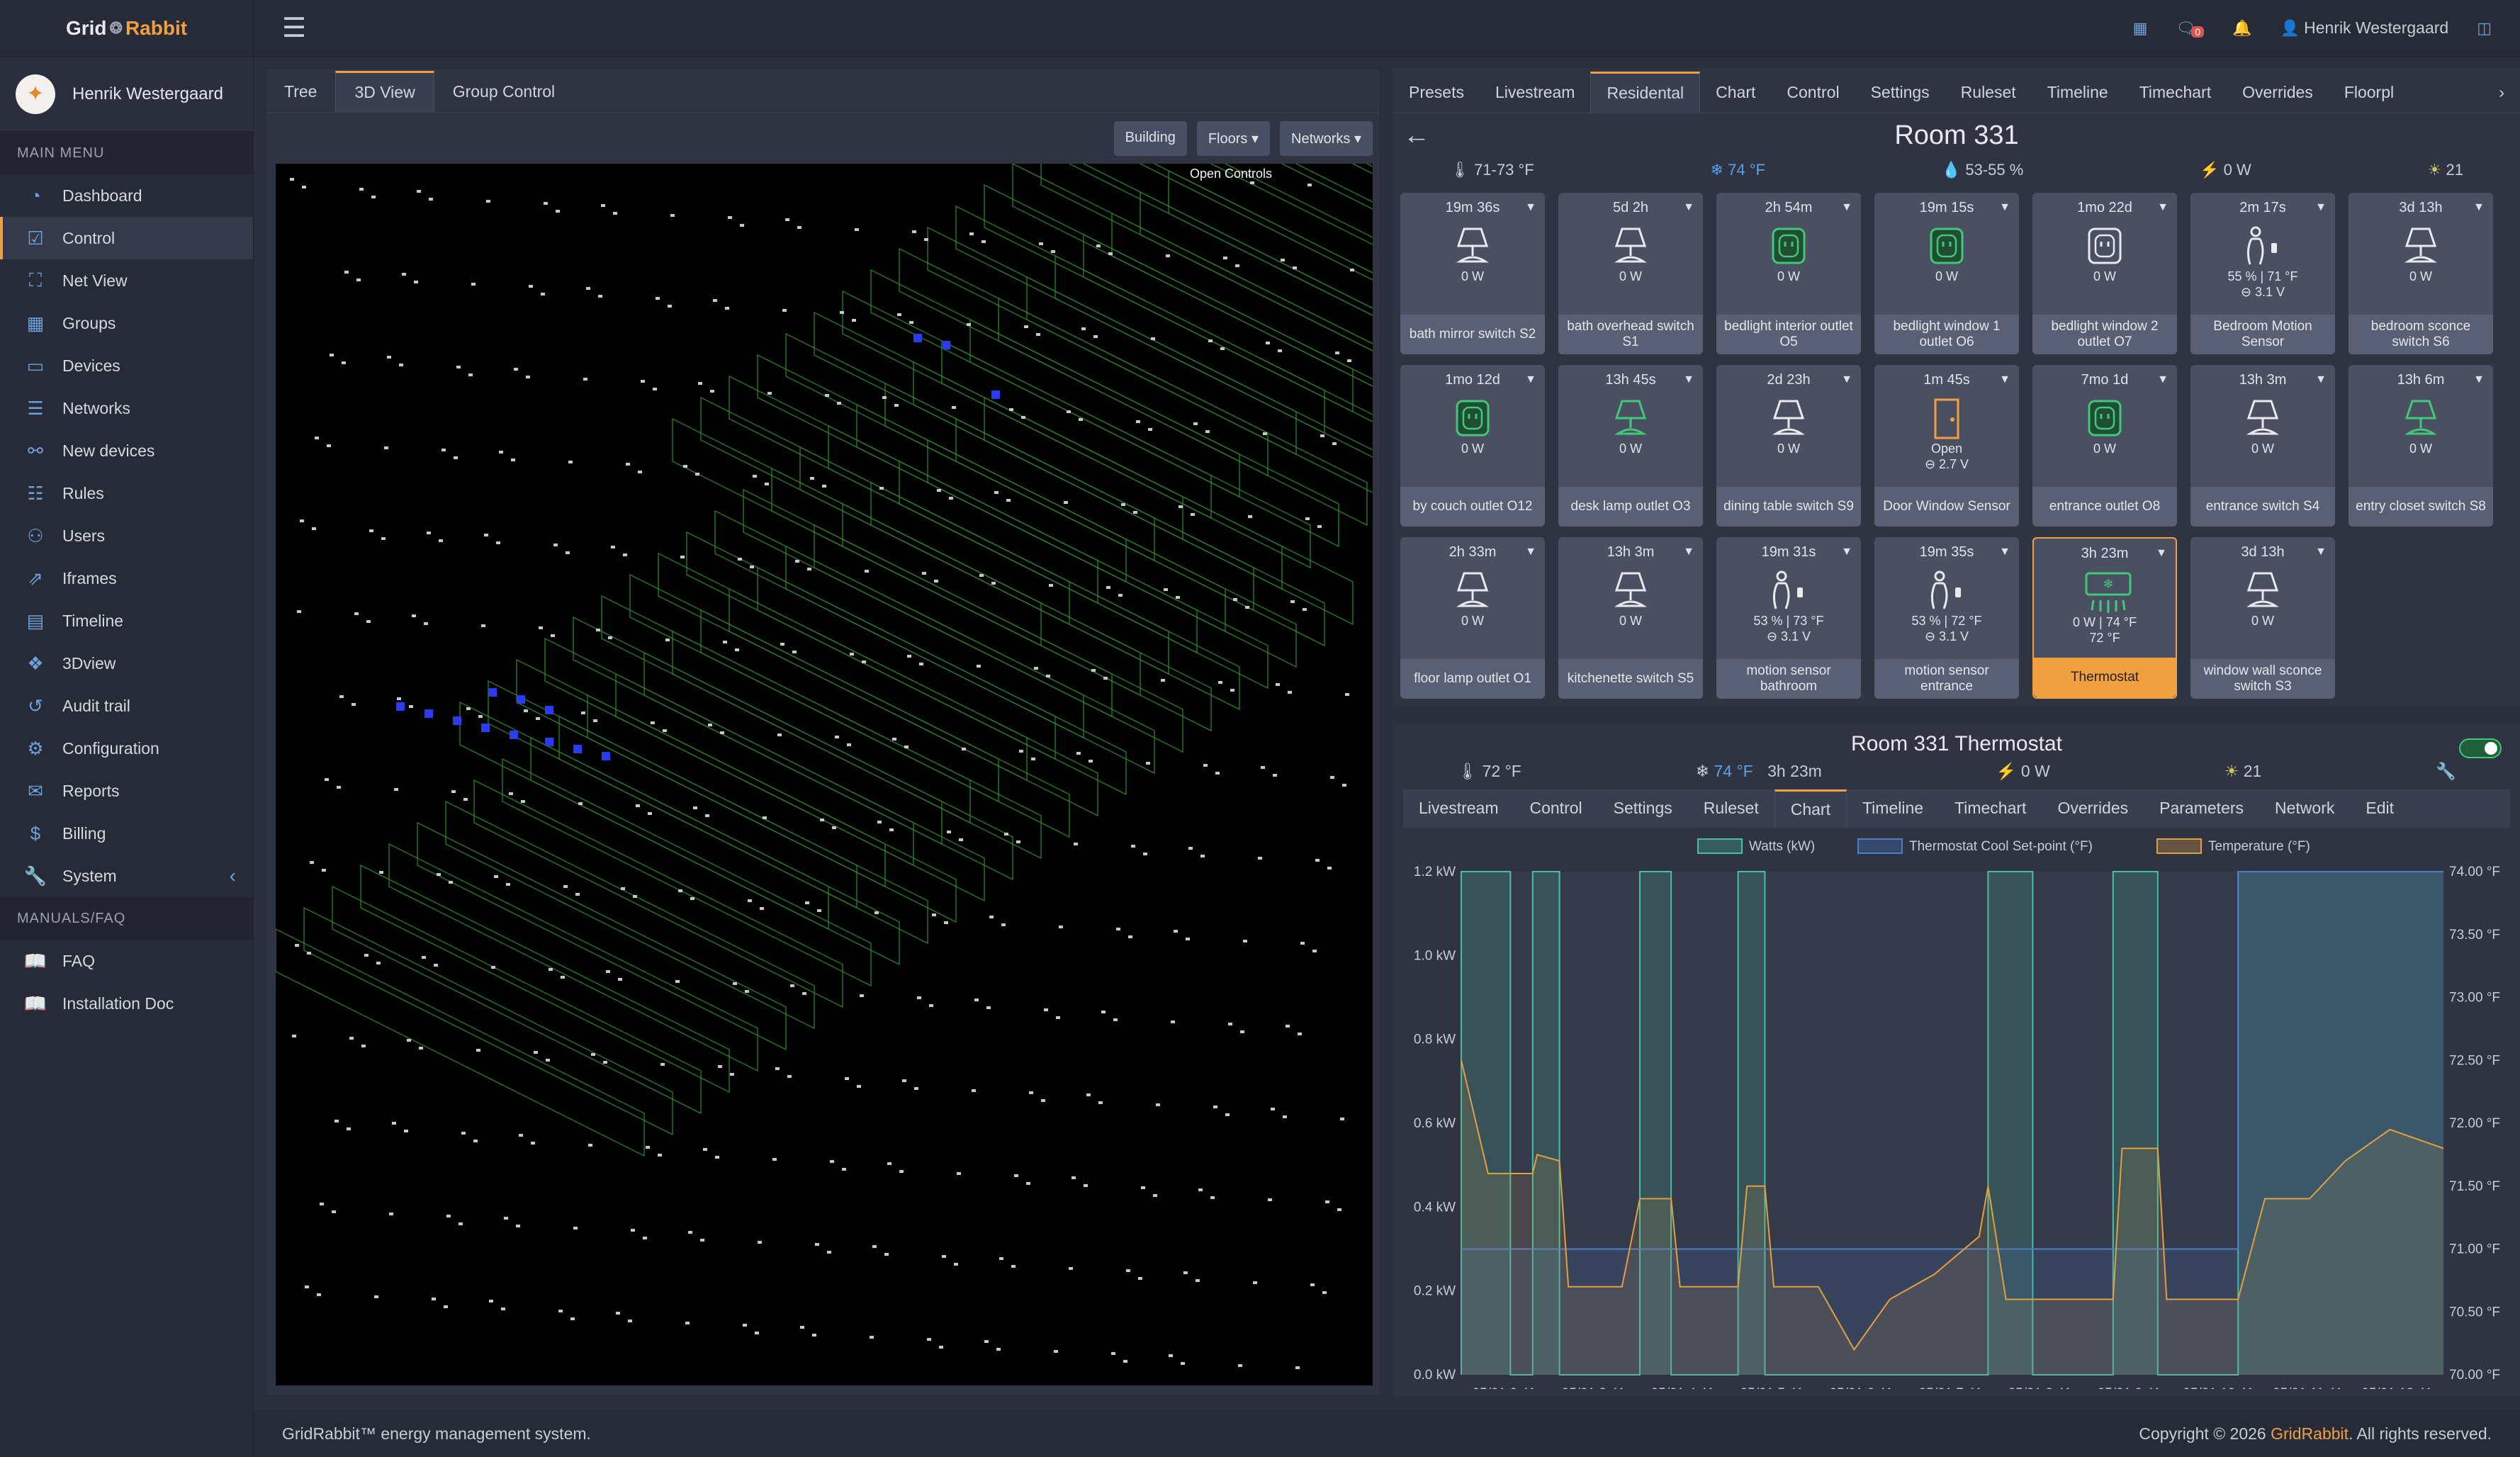 The image size is (2520, 1457). What do you see at coordinates (2104, 274) in the screenshot?
I see `device-card: 1mo 22d ▼ 0 W bedlight window 2 outlet O7` at bounding box center [2104, 274].